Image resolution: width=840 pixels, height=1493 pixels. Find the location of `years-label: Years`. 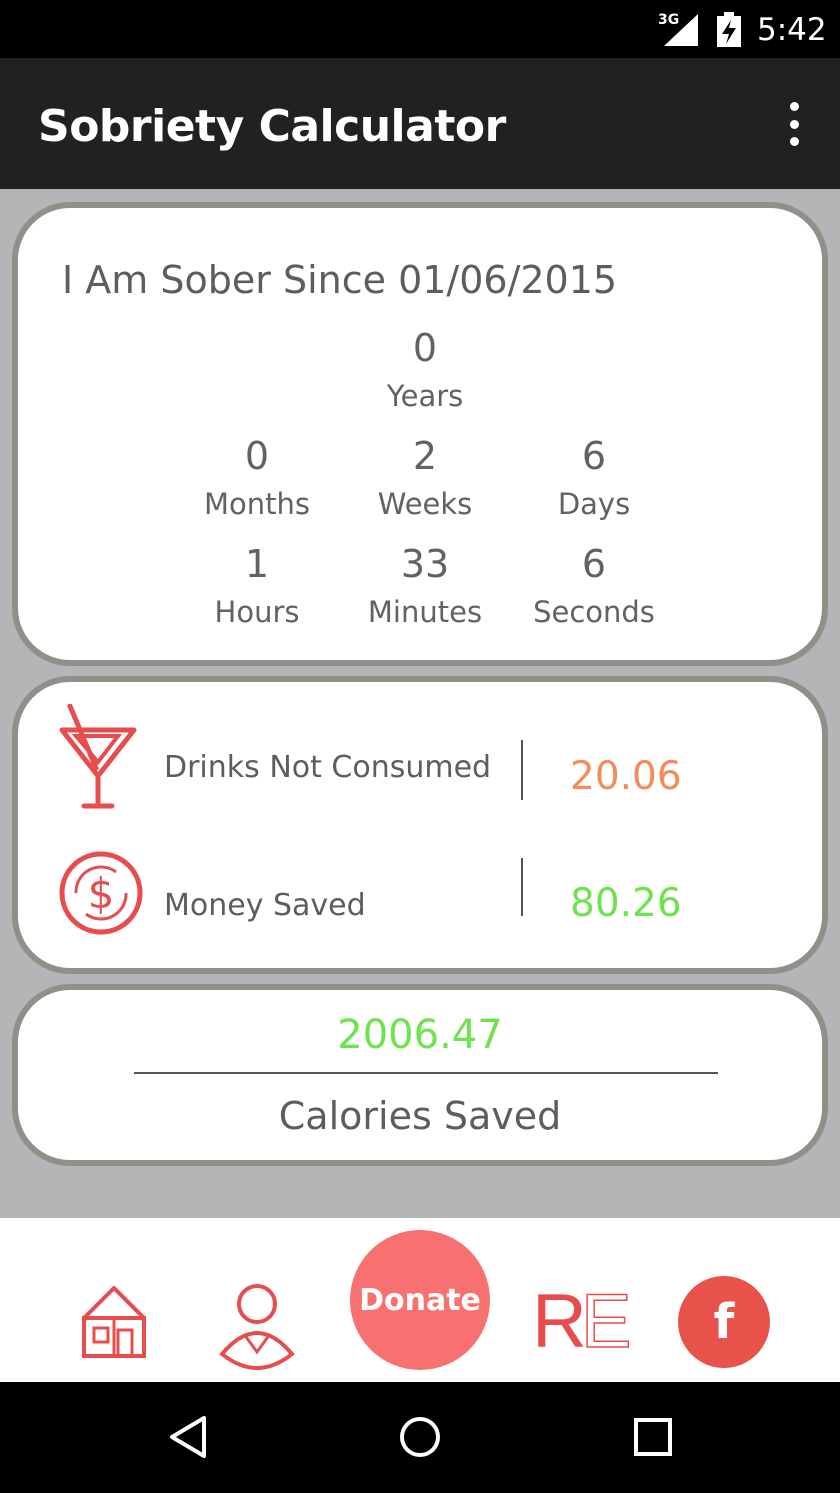

years-label: Years is located at coordinates (425, 396).